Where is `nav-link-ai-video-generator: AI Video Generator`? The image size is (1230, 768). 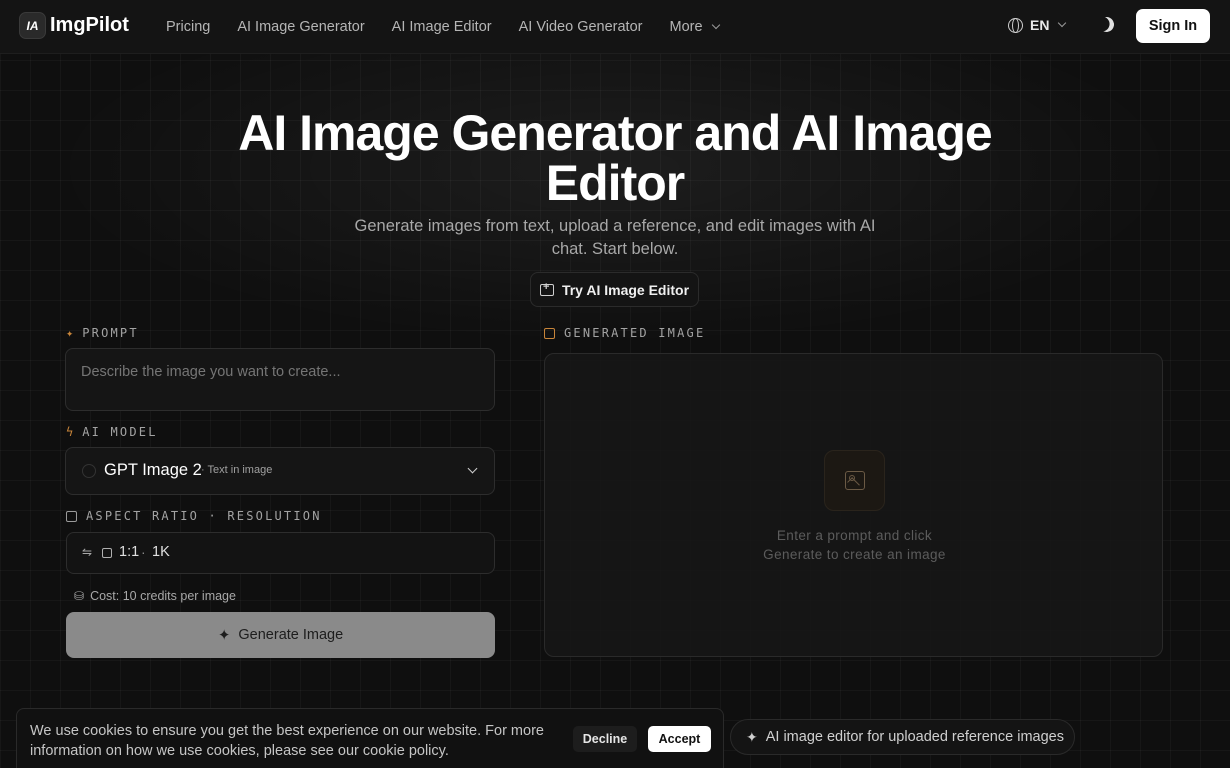
nav-link-ai-video-generator: AI Video Generator is located at coordinates (581, 27).